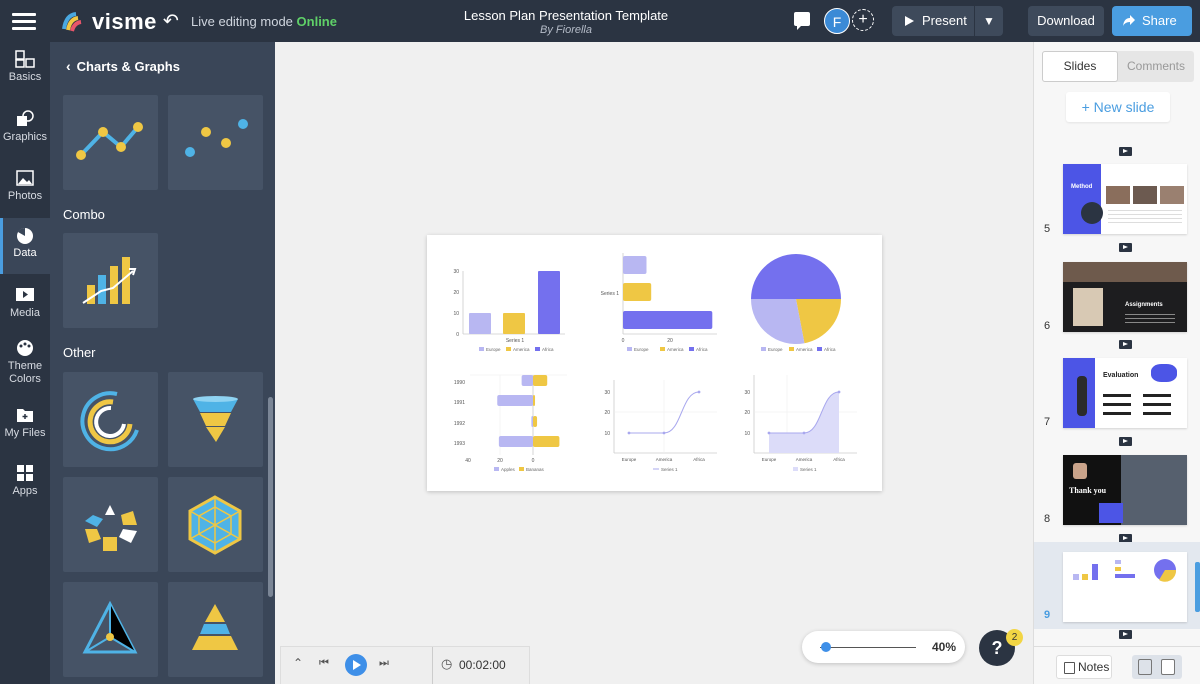 The width and height of the screenshot is (1200, 684). What do you see at coordinates (1152, 21) in the screenshot?
I see `share-button: Share` at bounding box center [1152, 21].